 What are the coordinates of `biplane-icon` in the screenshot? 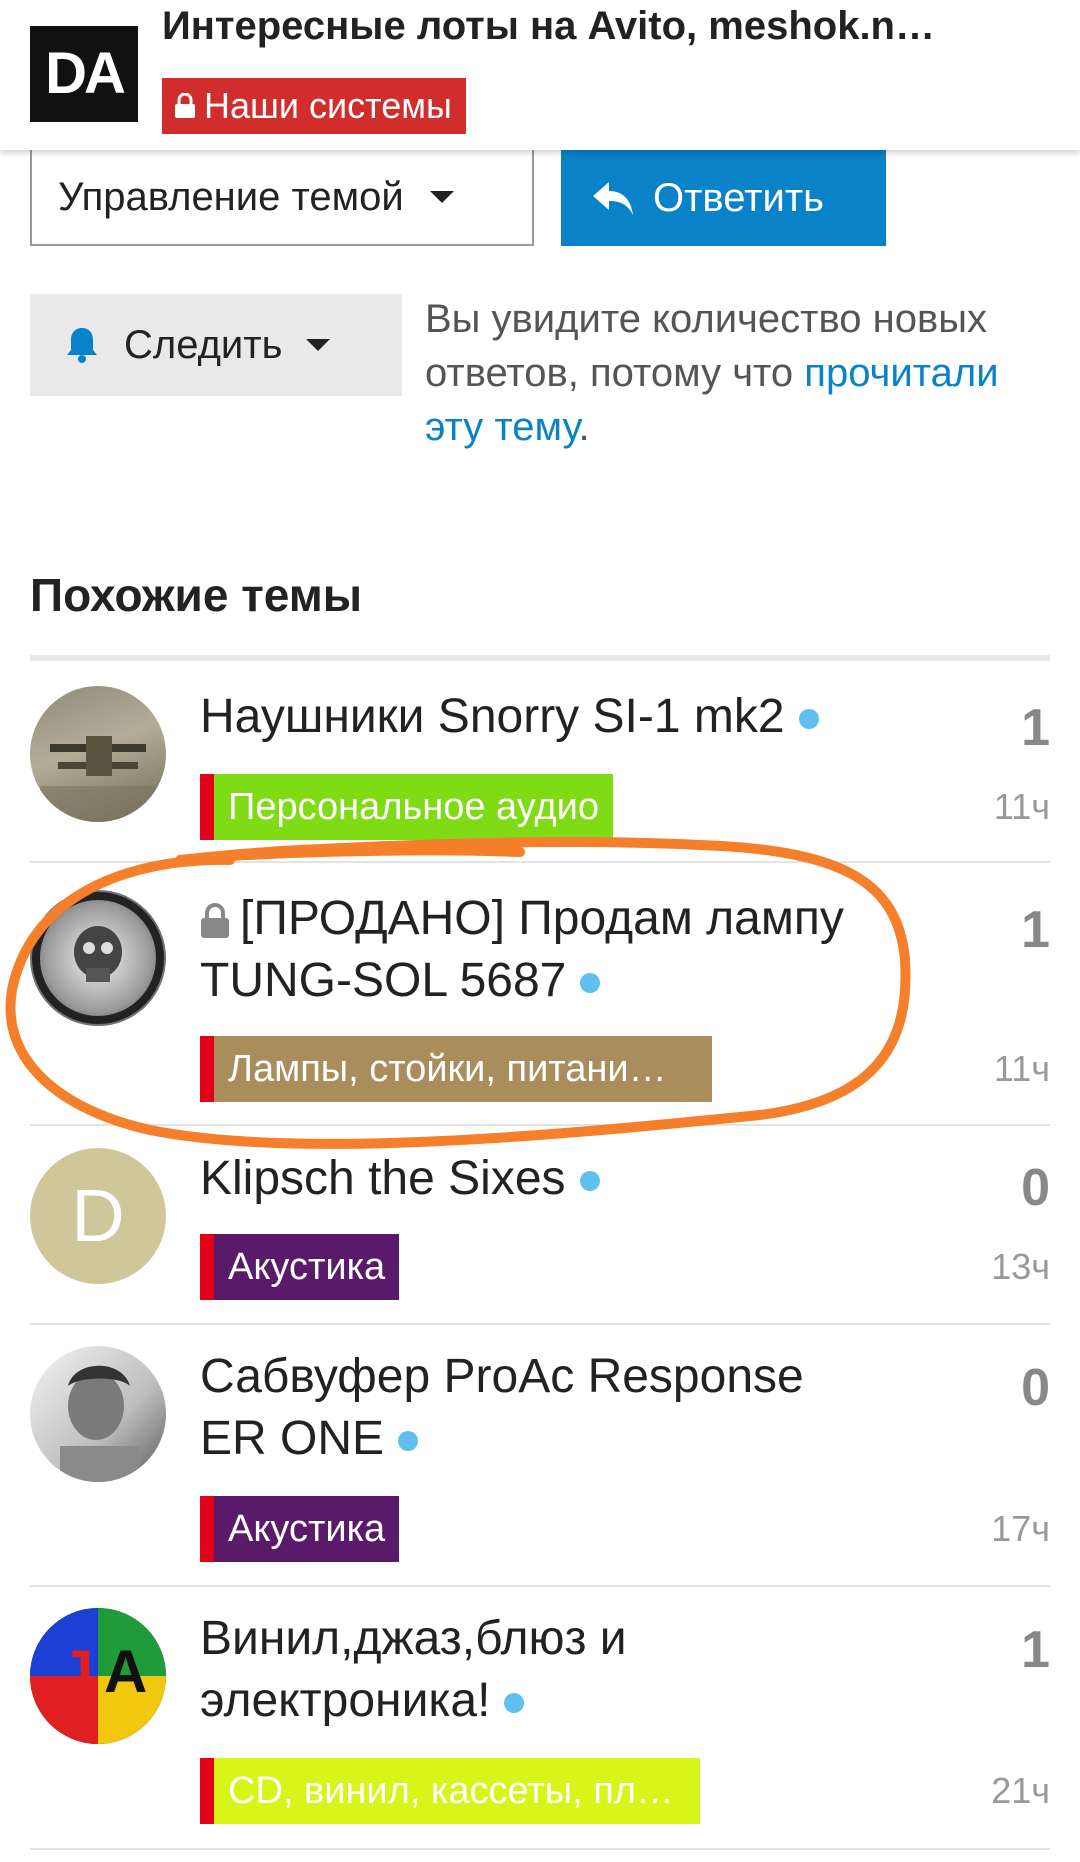 It's located at (100, 779).